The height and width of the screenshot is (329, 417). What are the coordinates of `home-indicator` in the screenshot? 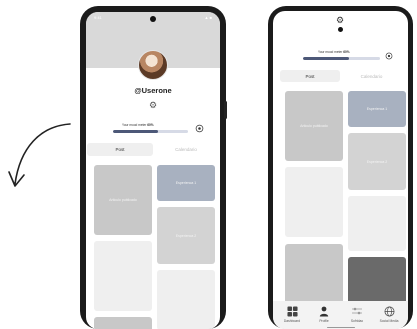 It's located at (340, 327).